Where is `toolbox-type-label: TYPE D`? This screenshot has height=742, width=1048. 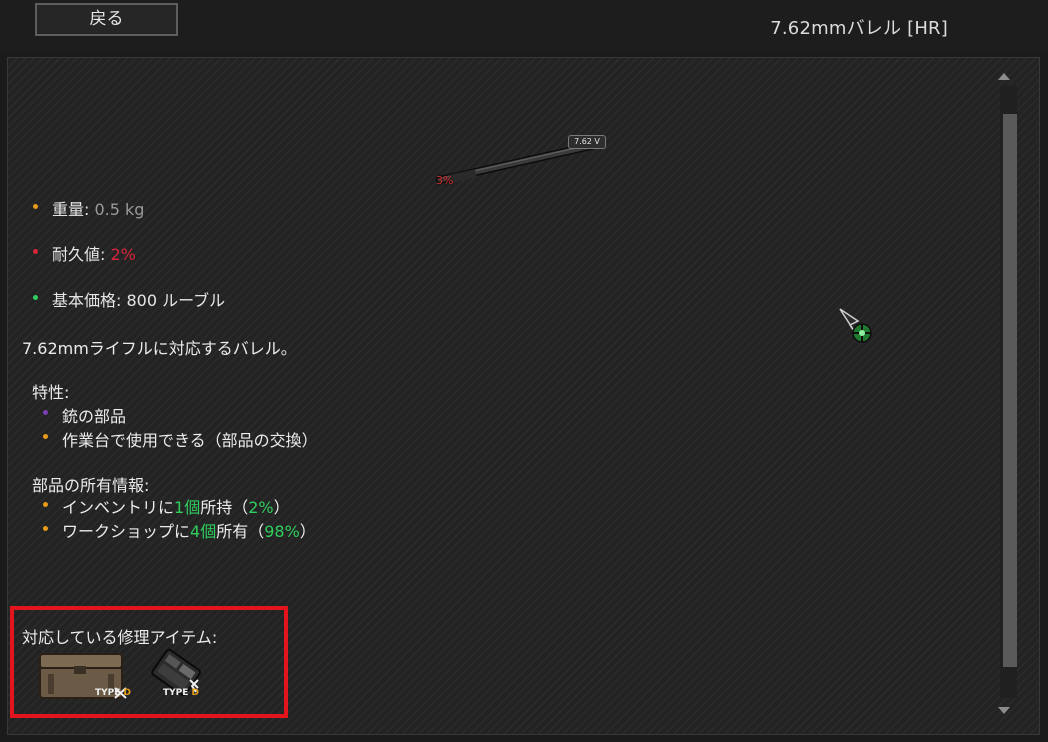 toolbox-type-label: TYPE D is located at coordinates (113, 693).